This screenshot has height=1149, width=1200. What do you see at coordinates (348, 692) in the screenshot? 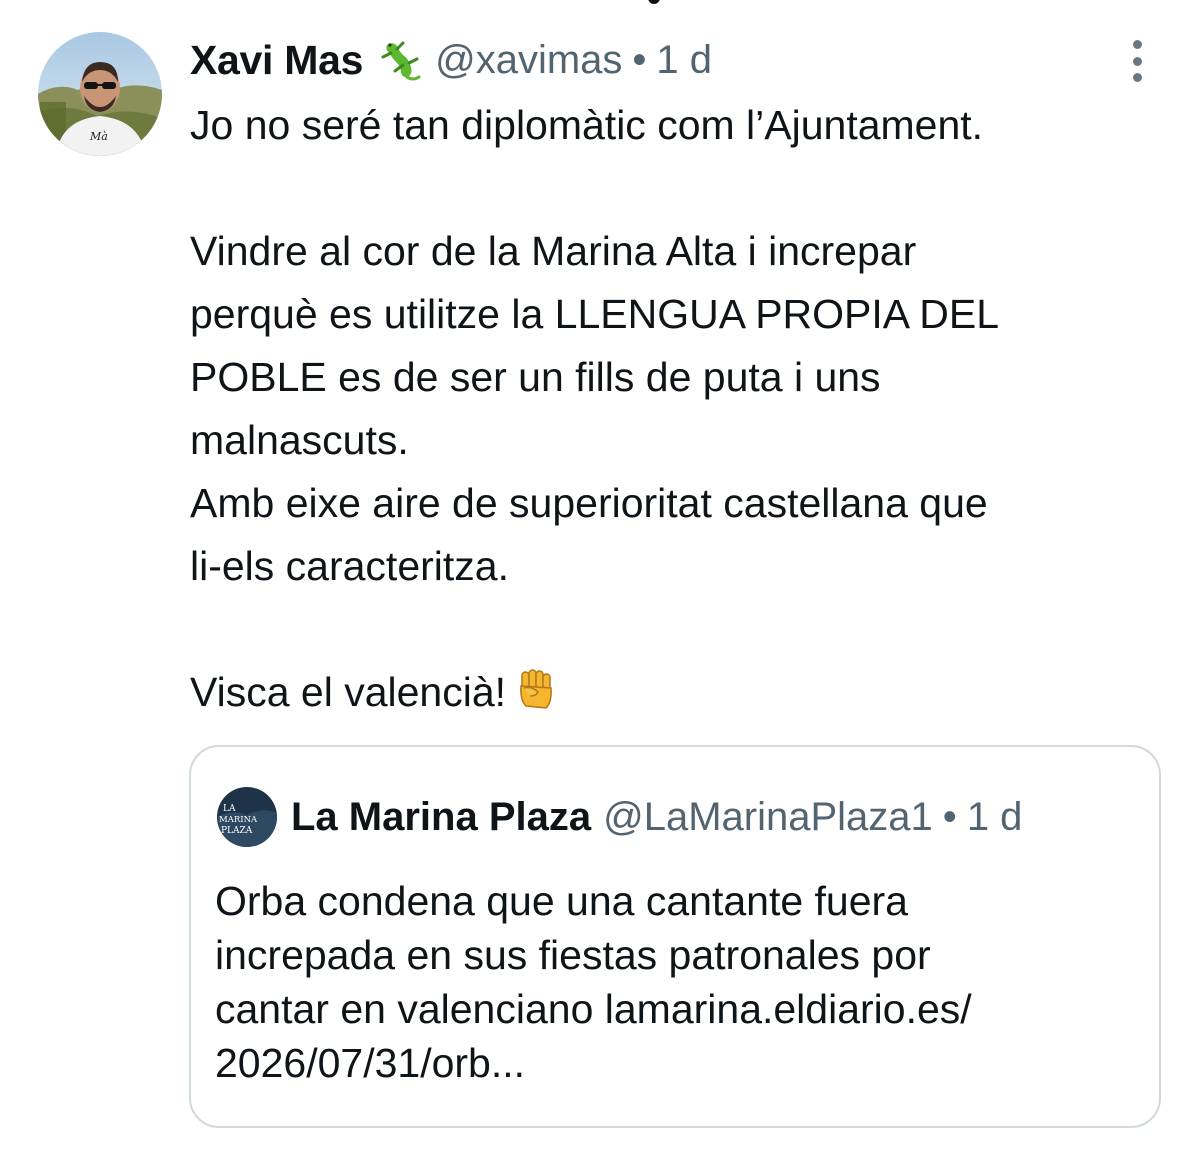
I see `tweet-text-line: Visca el valencià!` at bounding box center [348, 692].